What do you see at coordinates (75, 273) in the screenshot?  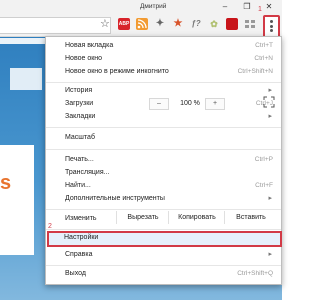 I see `menu-item-label: Выход` at bounding box center [75, 273].